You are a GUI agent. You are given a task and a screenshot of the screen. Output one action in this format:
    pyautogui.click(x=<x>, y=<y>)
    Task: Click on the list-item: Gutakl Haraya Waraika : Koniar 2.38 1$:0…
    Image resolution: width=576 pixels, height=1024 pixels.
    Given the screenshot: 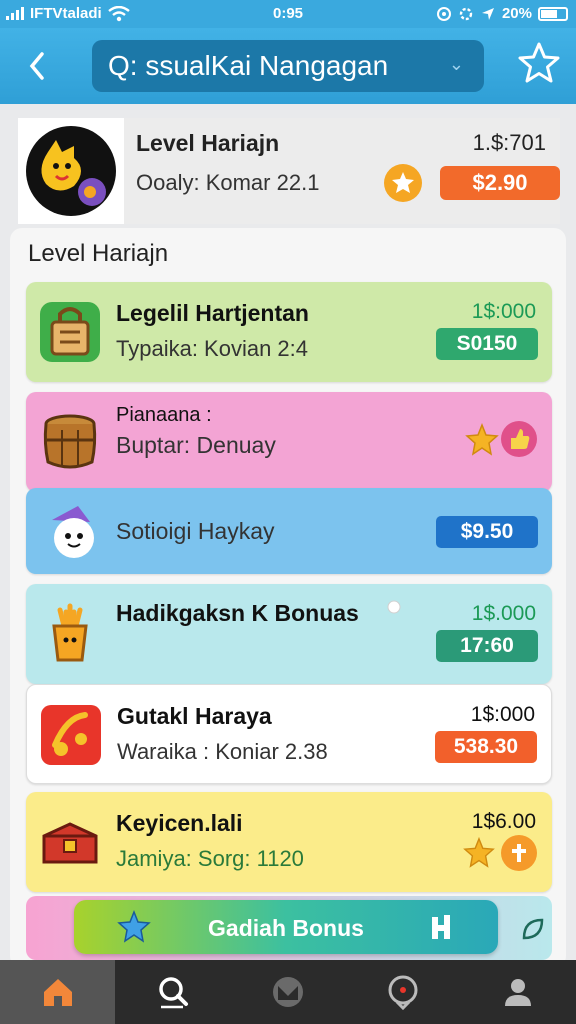 What is the action you would take?
    pyautogui.click(x=289, y=734)
    